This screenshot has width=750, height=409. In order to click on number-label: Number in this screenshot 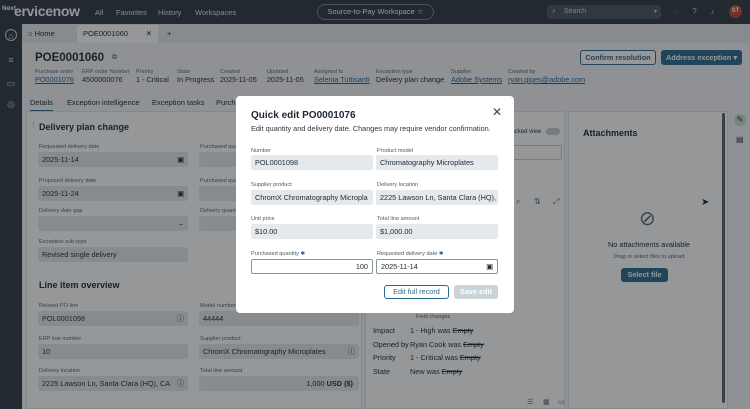, I will do `click(261, 151)`.